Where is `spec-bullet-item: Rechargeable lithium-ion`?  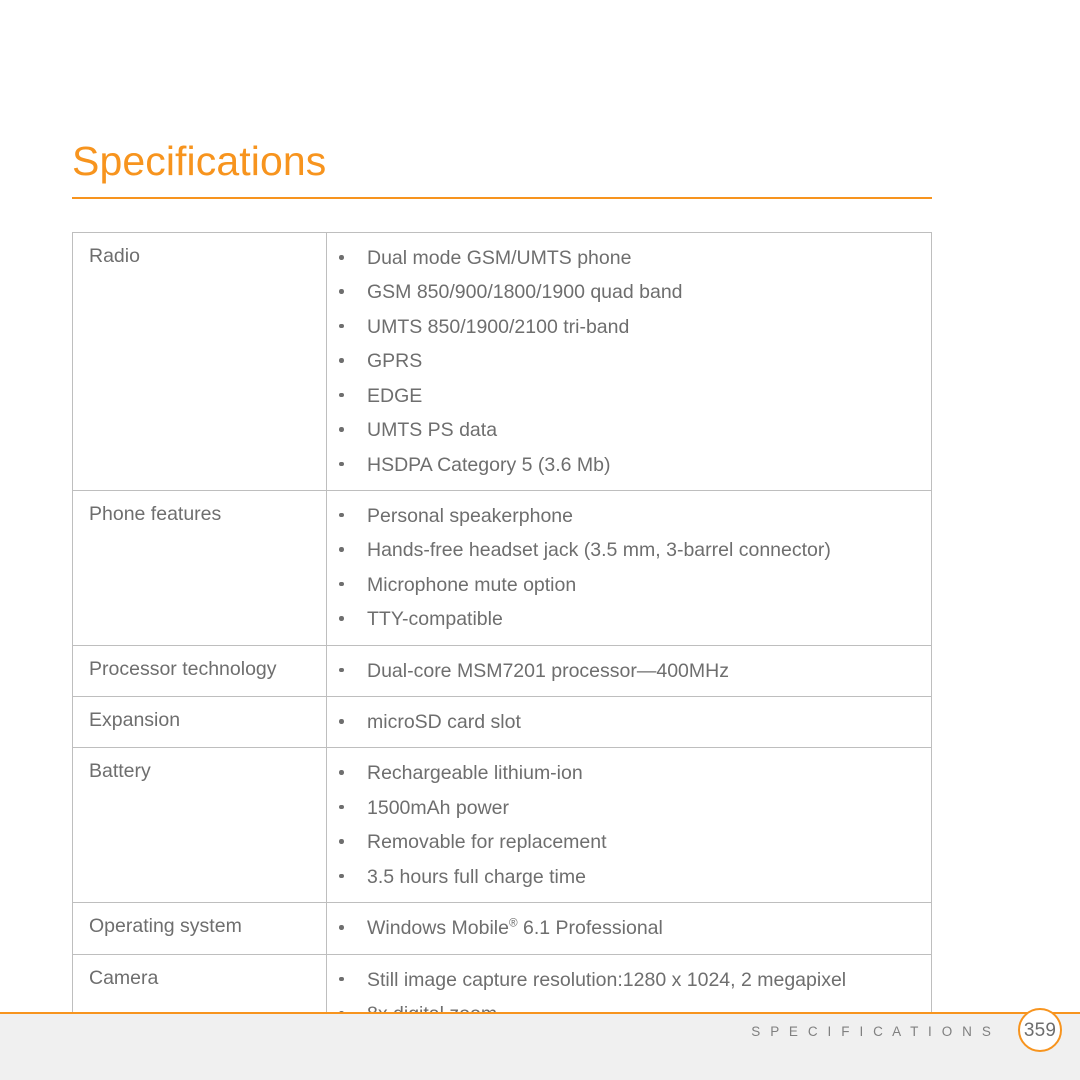
spec-bullet-item: Rechargeable lithium-ion is located at coordinates (624, 773).